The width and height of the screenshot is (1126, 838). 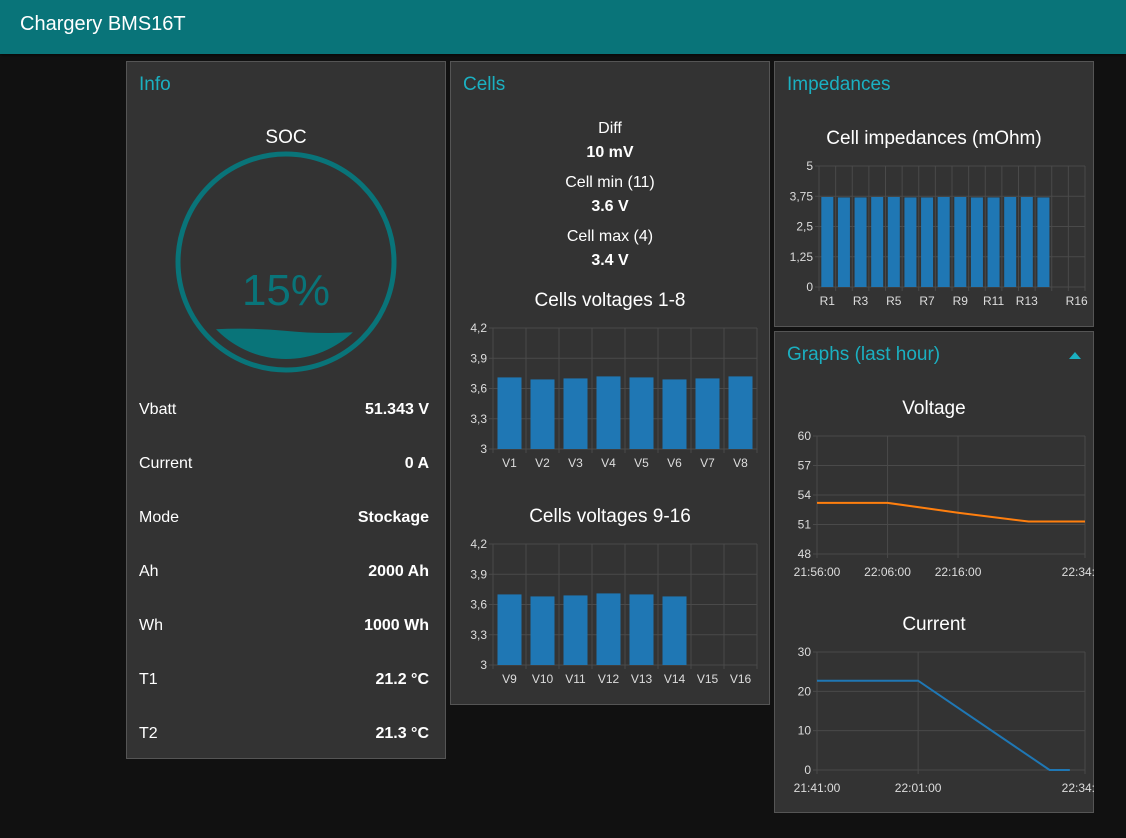 I want to click on bar-r14, so click(x=1043, y=242).